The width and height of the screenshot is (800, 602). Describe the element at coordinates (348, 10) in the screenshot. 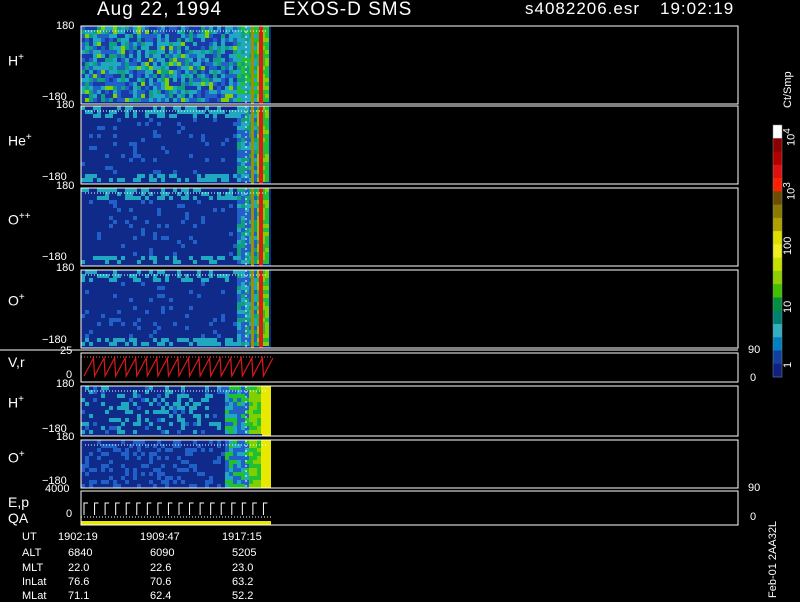

I see `plot-instrument: EXOS-D SMS` at that location.